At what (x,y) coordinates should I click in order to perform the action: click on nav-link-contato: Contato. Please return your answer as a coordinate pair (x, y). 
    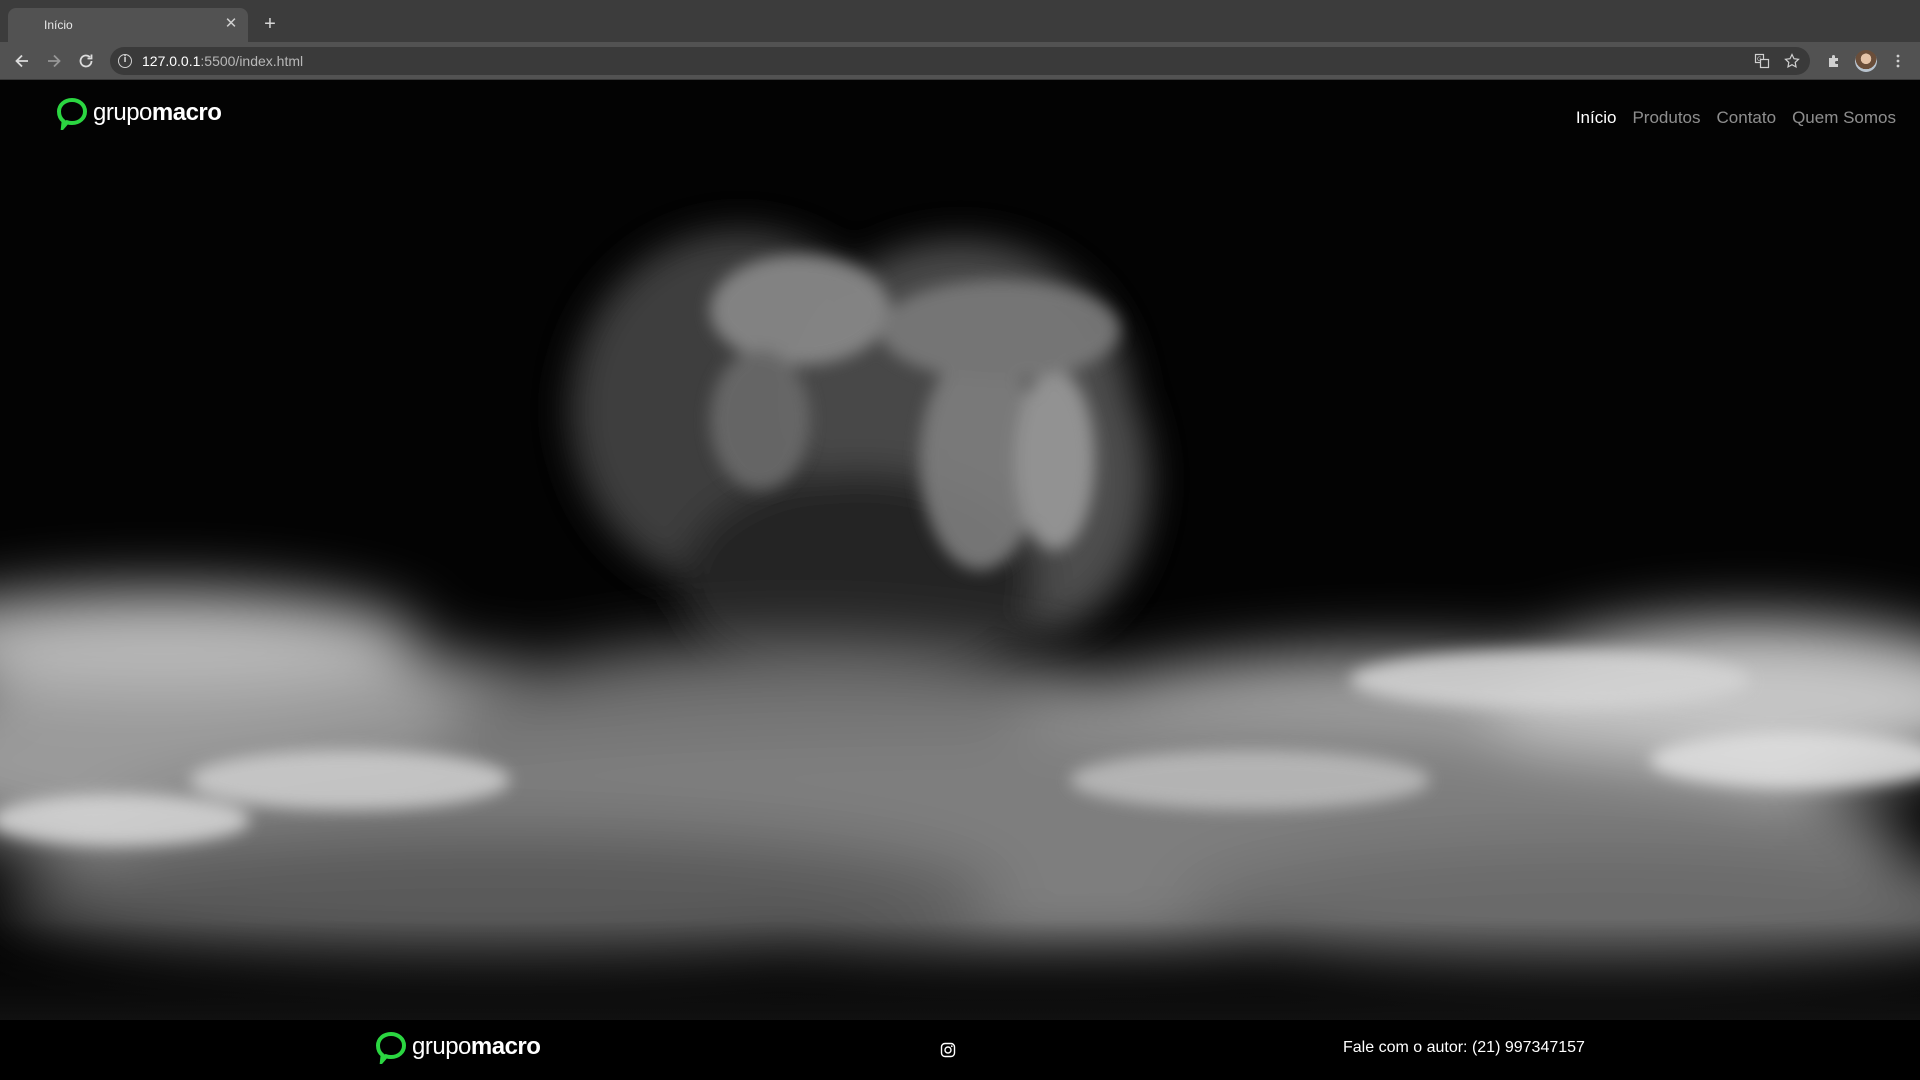
    Looking at the image, I should click on (1747, 118).